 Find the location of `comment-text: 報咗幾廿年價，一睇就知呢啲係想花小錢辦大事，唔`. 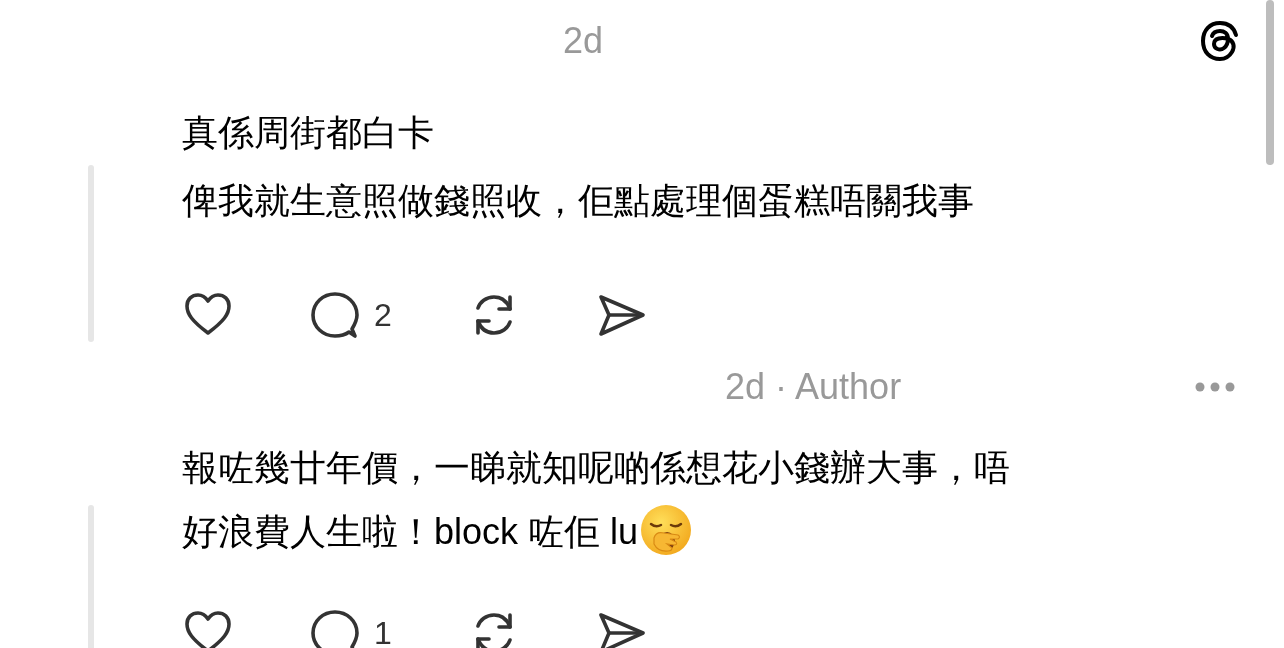

comment-text: 報咗幾廿年價，一睇就知呢啲係想花小錢辦大事，唔 is located at coordinates (596, 467).